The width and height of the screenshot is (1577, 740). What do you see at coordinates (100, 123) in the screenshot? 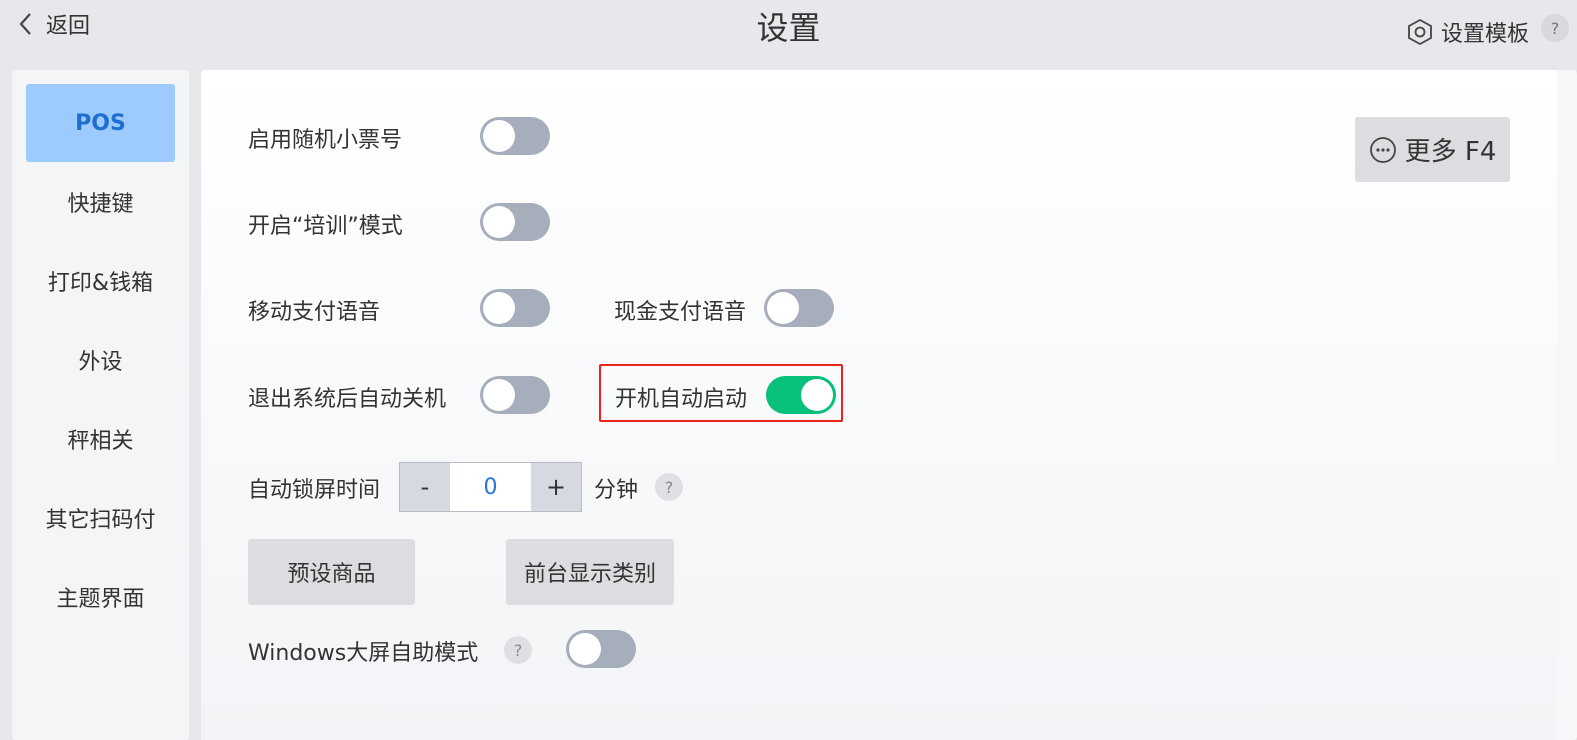
I see `sidebar-item-pos: POS` at bounding box center [100, 123].